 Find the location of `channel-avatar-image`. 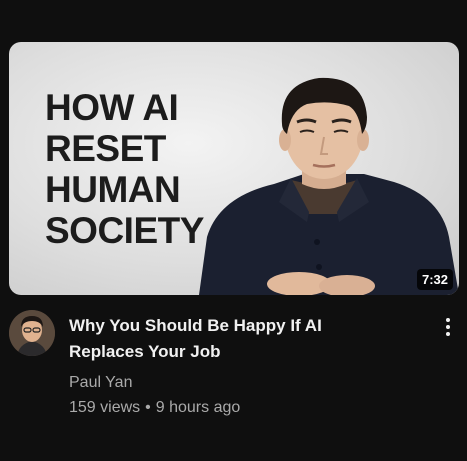

channel-avatar-image is located at coordinates (32, 333).